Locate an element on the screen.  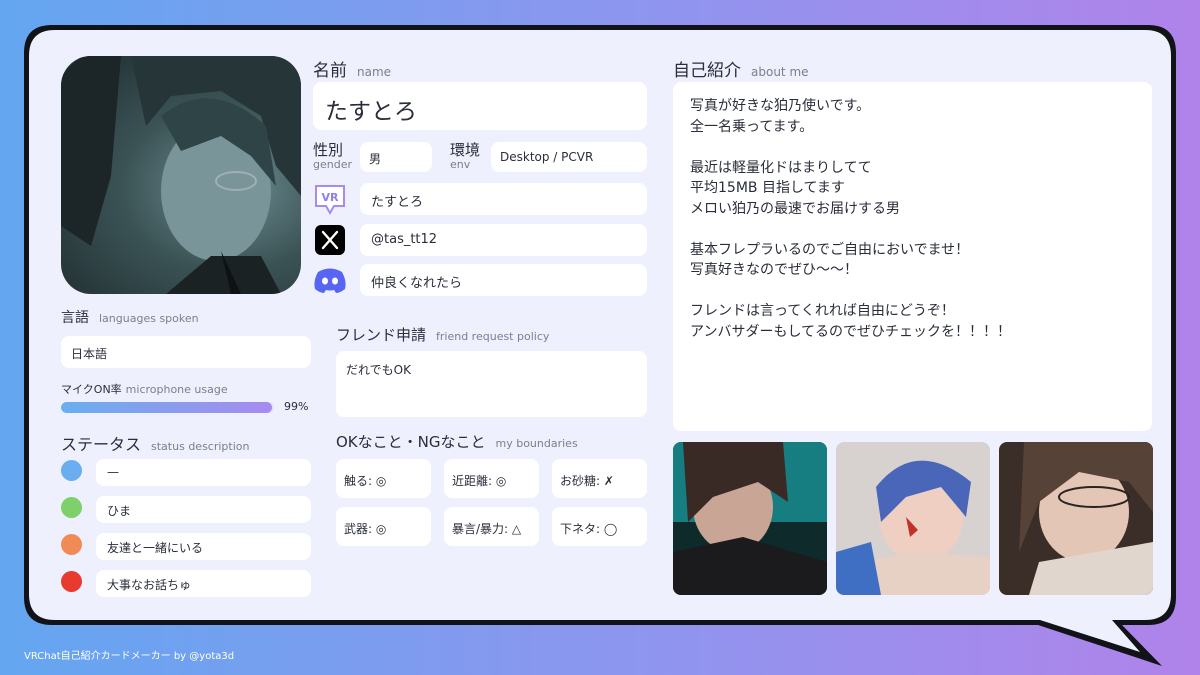
status-dot-red is located at coordinates (71, 581).